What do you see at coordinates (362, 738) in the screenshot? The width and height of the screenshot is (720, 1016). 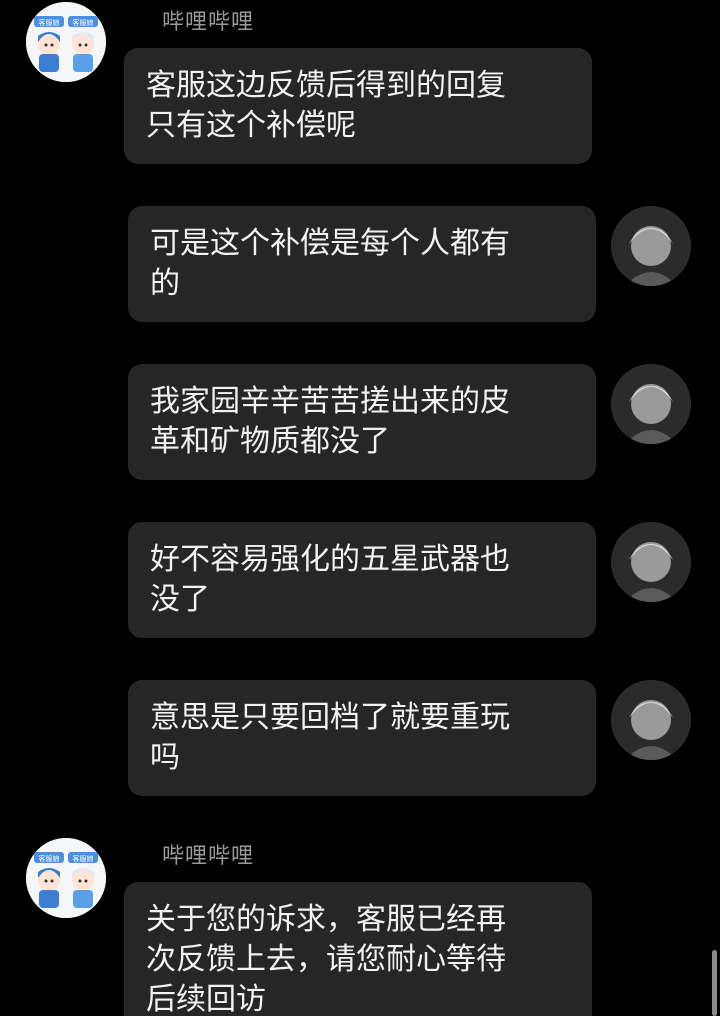 I see `message-bubble-sent: 意思是只要回档了就要重玩 吗` at bounding box center [362, 738].